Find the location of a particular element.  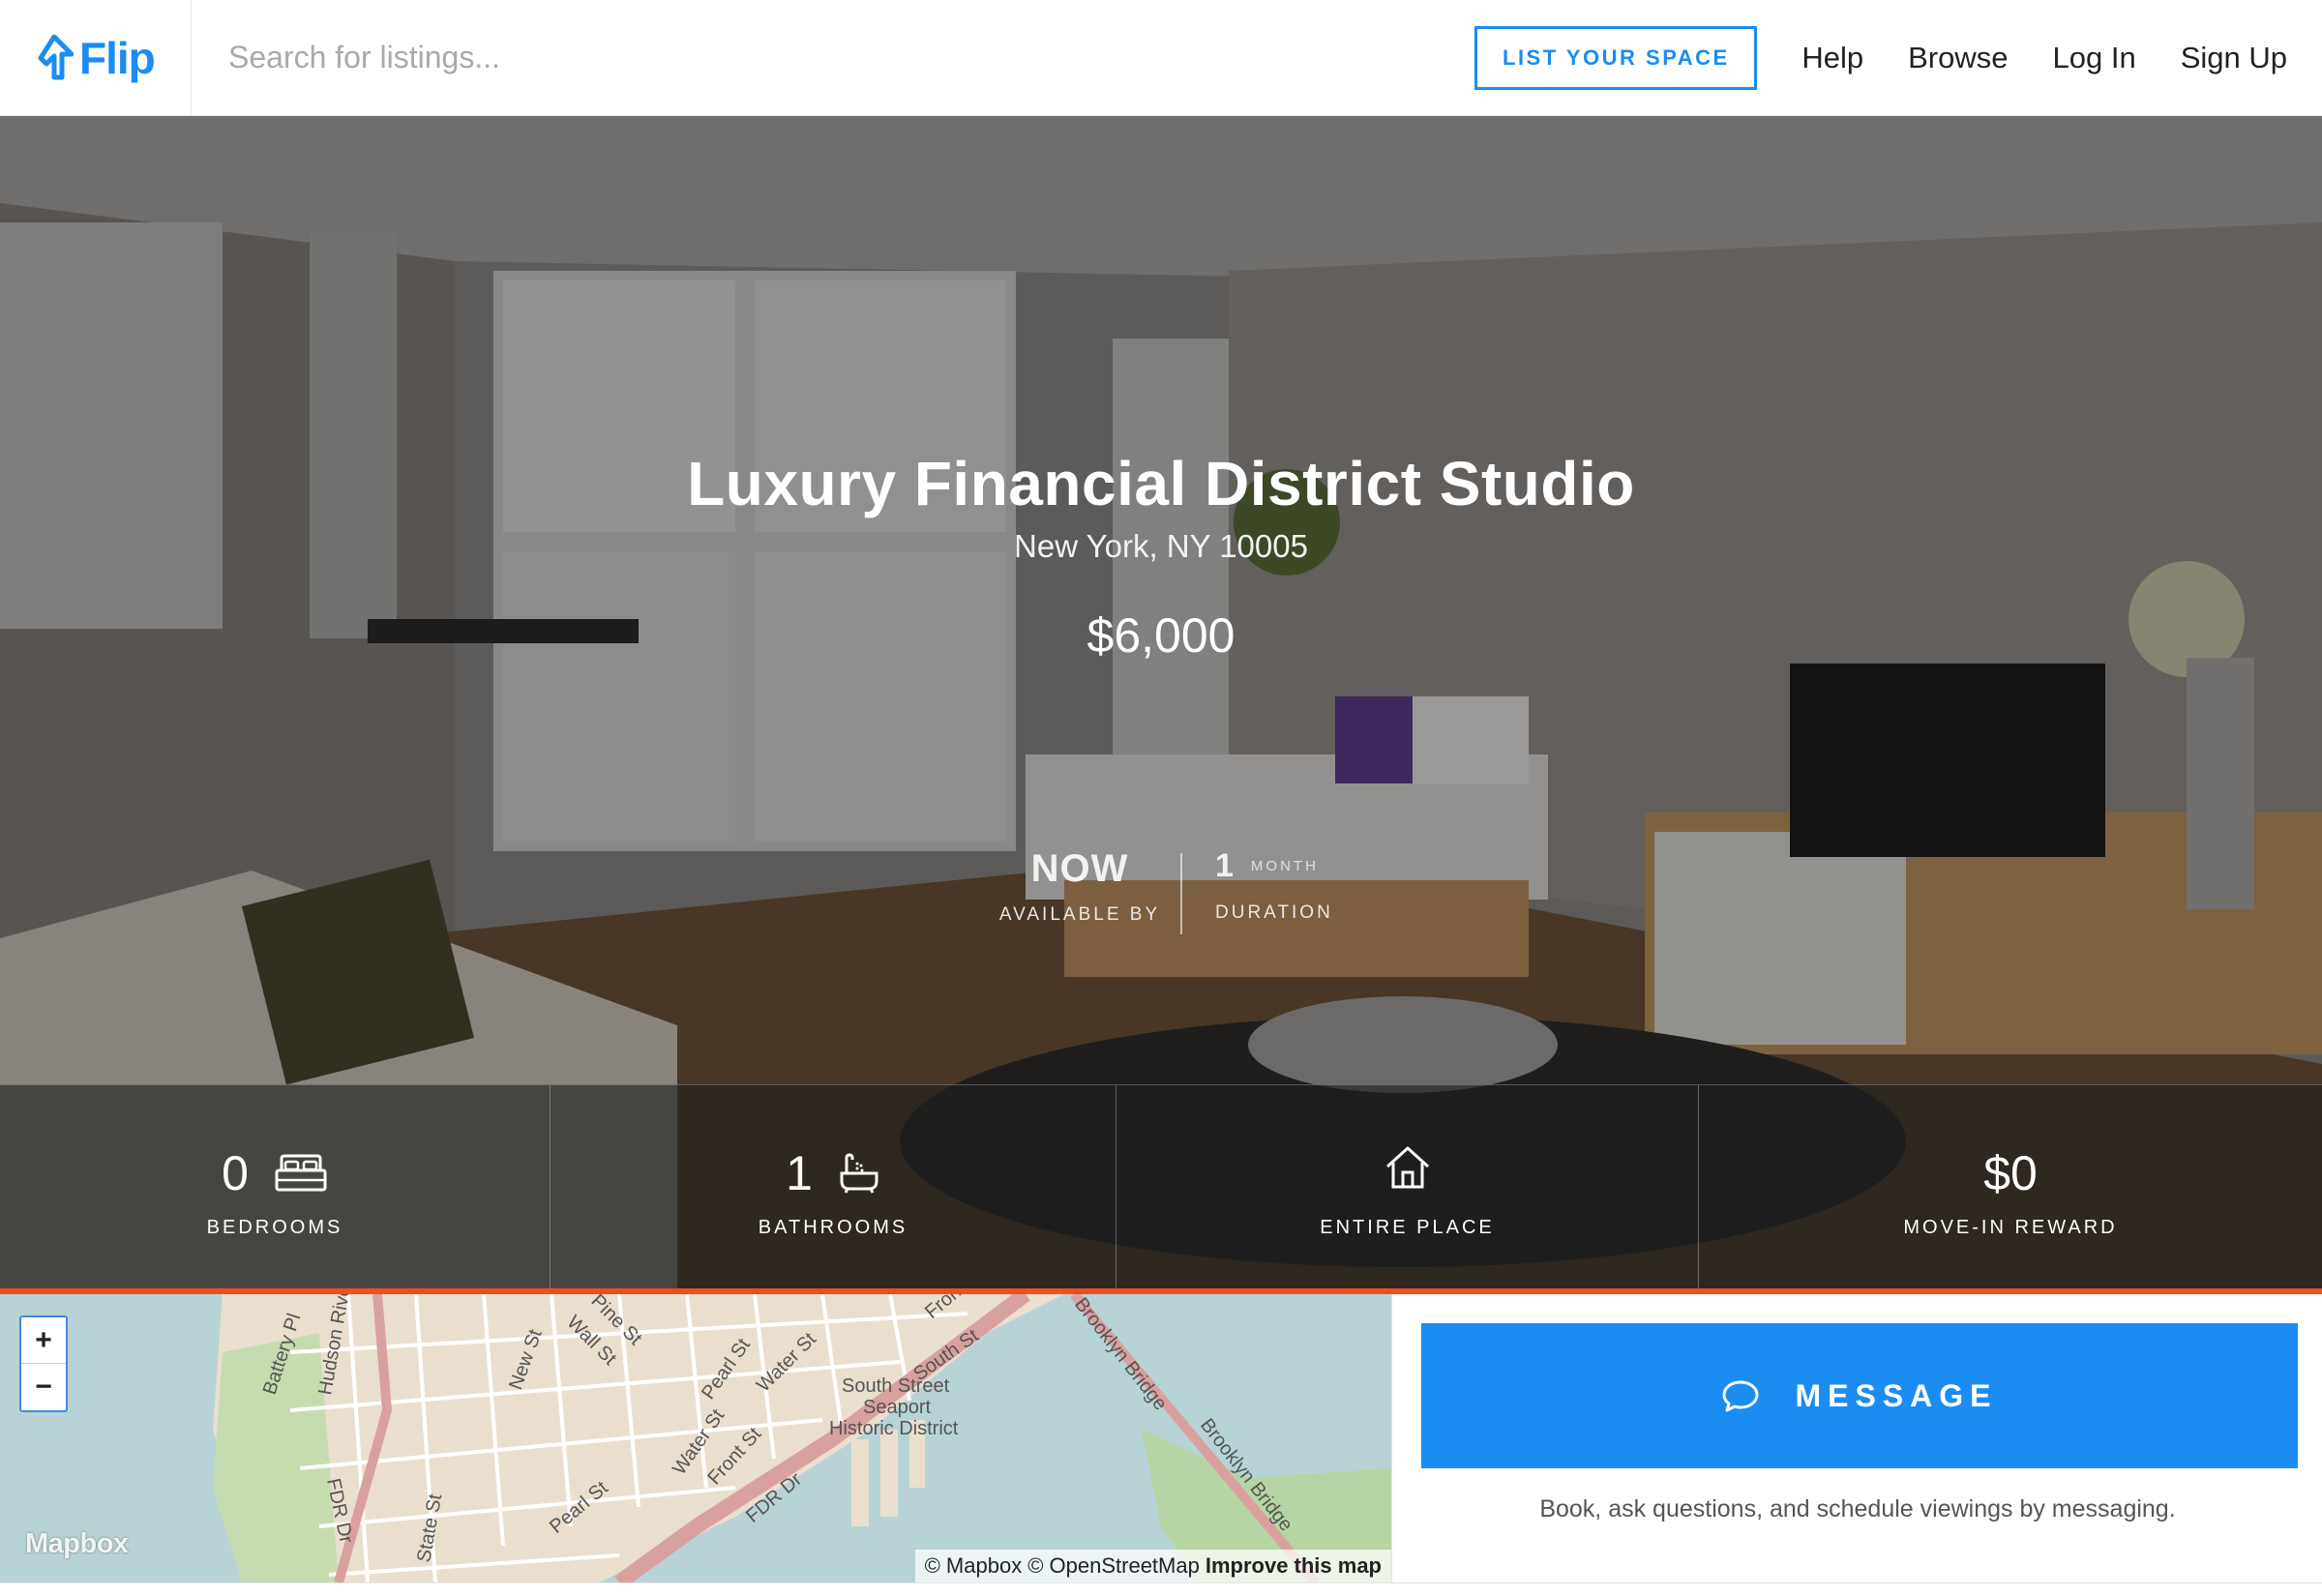

map-label-district-2: Seaport is located at coordinates (897, 1407).